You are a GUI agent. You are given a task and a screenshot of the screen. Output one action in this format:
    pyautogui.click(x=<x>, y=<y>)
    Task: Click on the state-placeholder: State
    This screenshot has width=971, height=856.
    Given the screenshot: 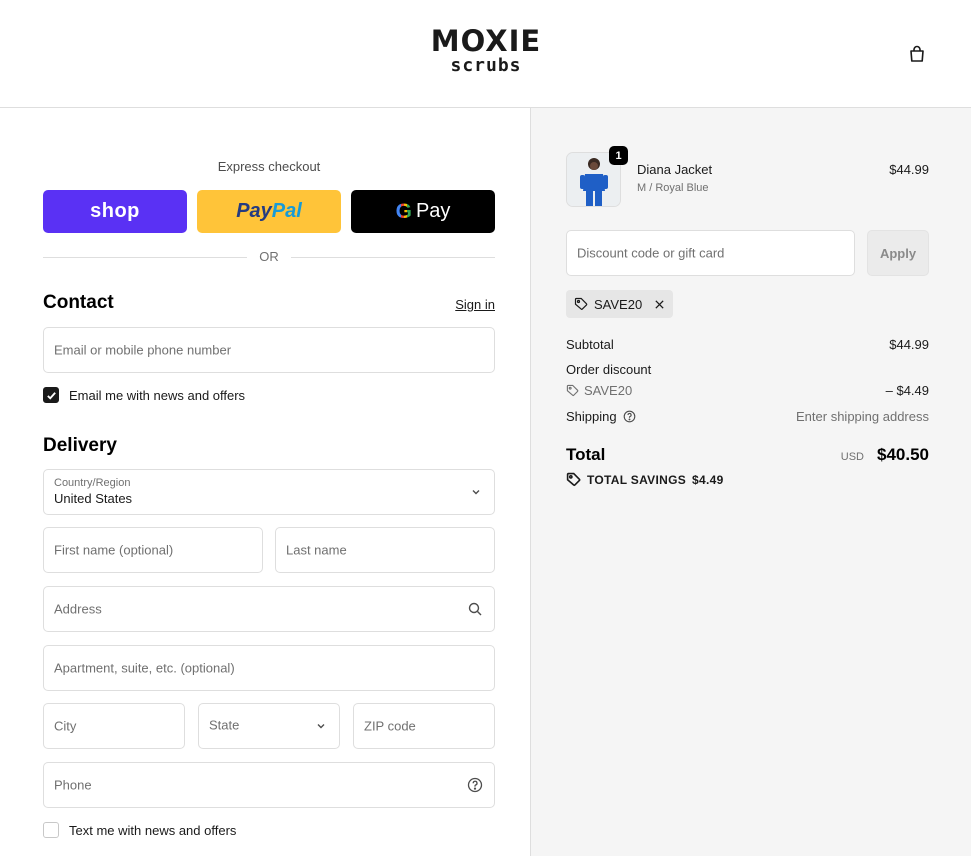 What is the action you would take?
    pyautogui.click(x=224, y=725)
    